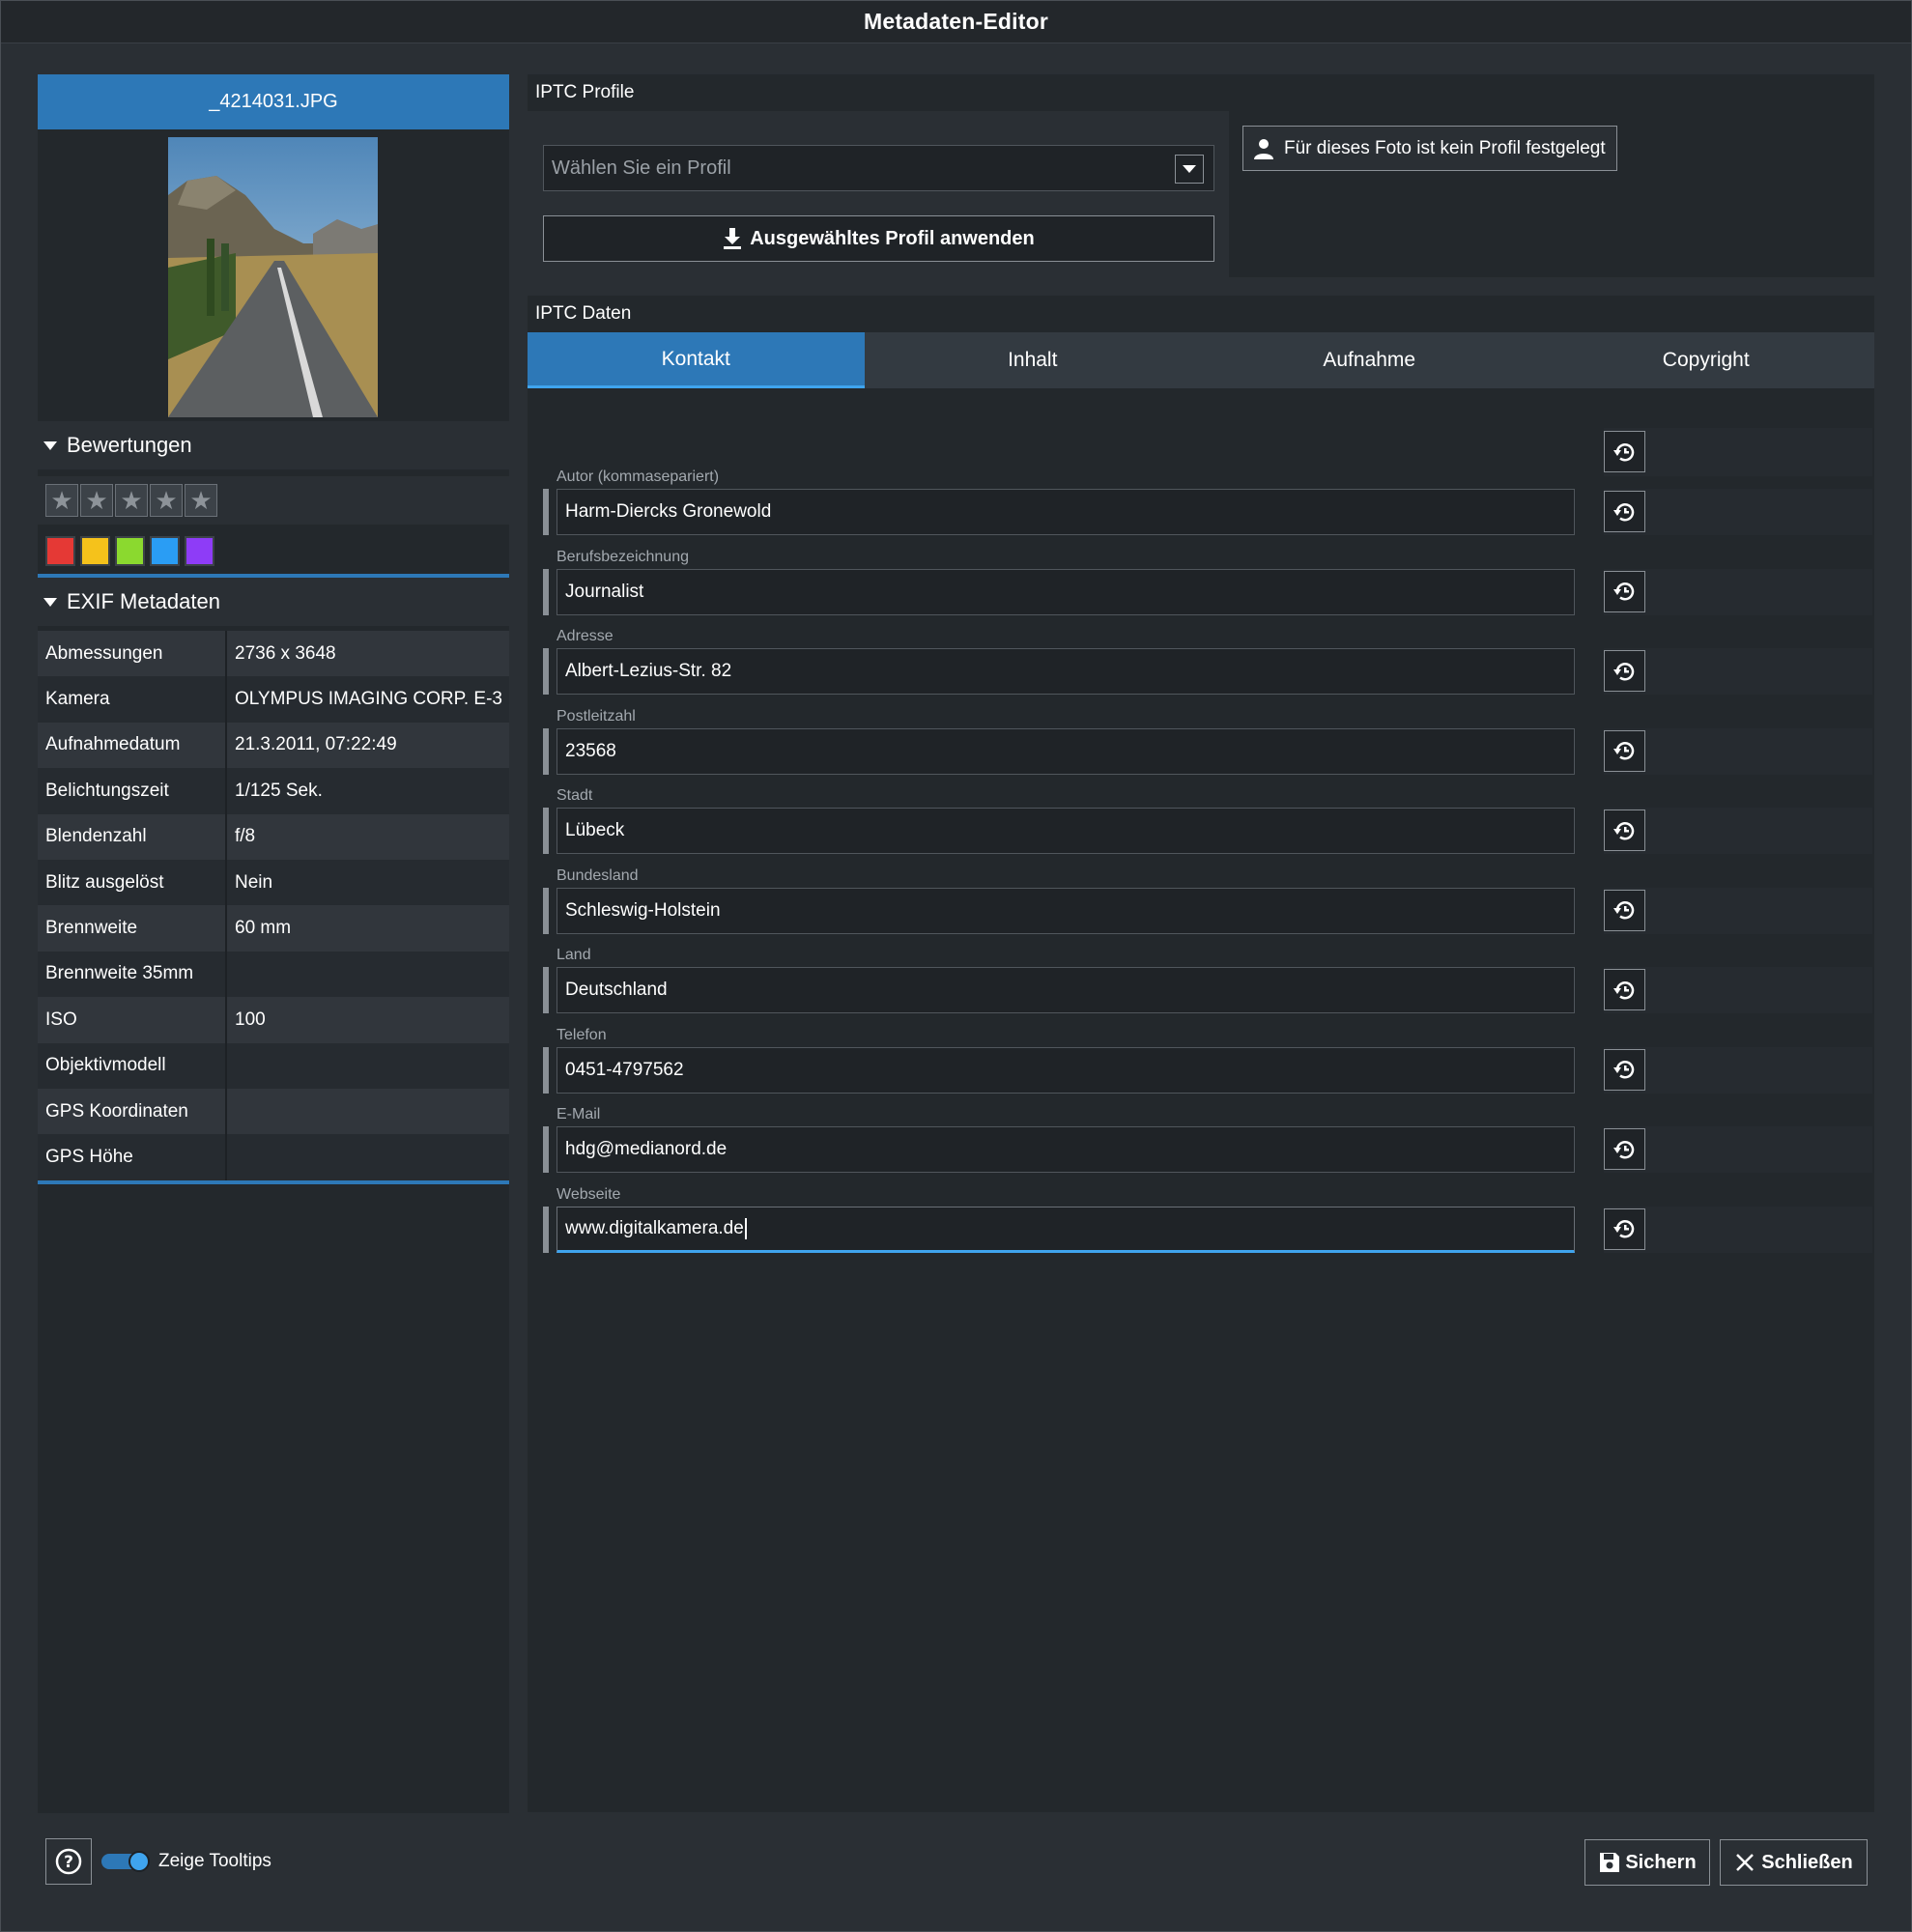 The image size is (1912, 1932). What do you see at coordinates (165, 550) in the screenshot?
I see `color-label-blue` at bounding box center [165, 550].